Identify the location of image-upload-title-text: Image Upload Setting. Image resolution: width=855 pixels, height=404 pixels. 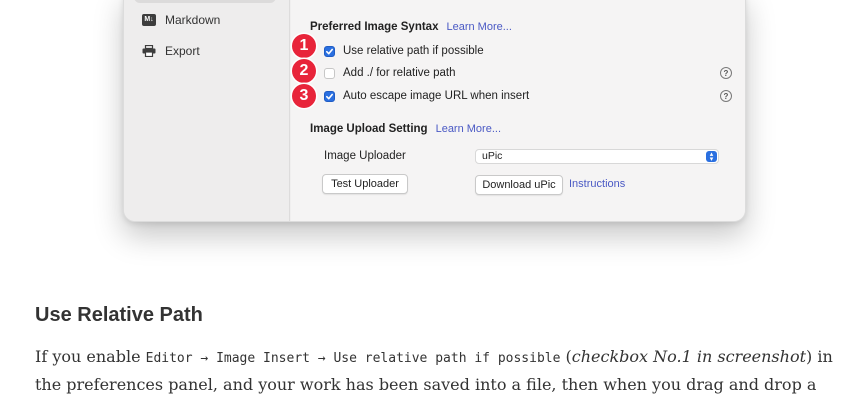
(369, 129).